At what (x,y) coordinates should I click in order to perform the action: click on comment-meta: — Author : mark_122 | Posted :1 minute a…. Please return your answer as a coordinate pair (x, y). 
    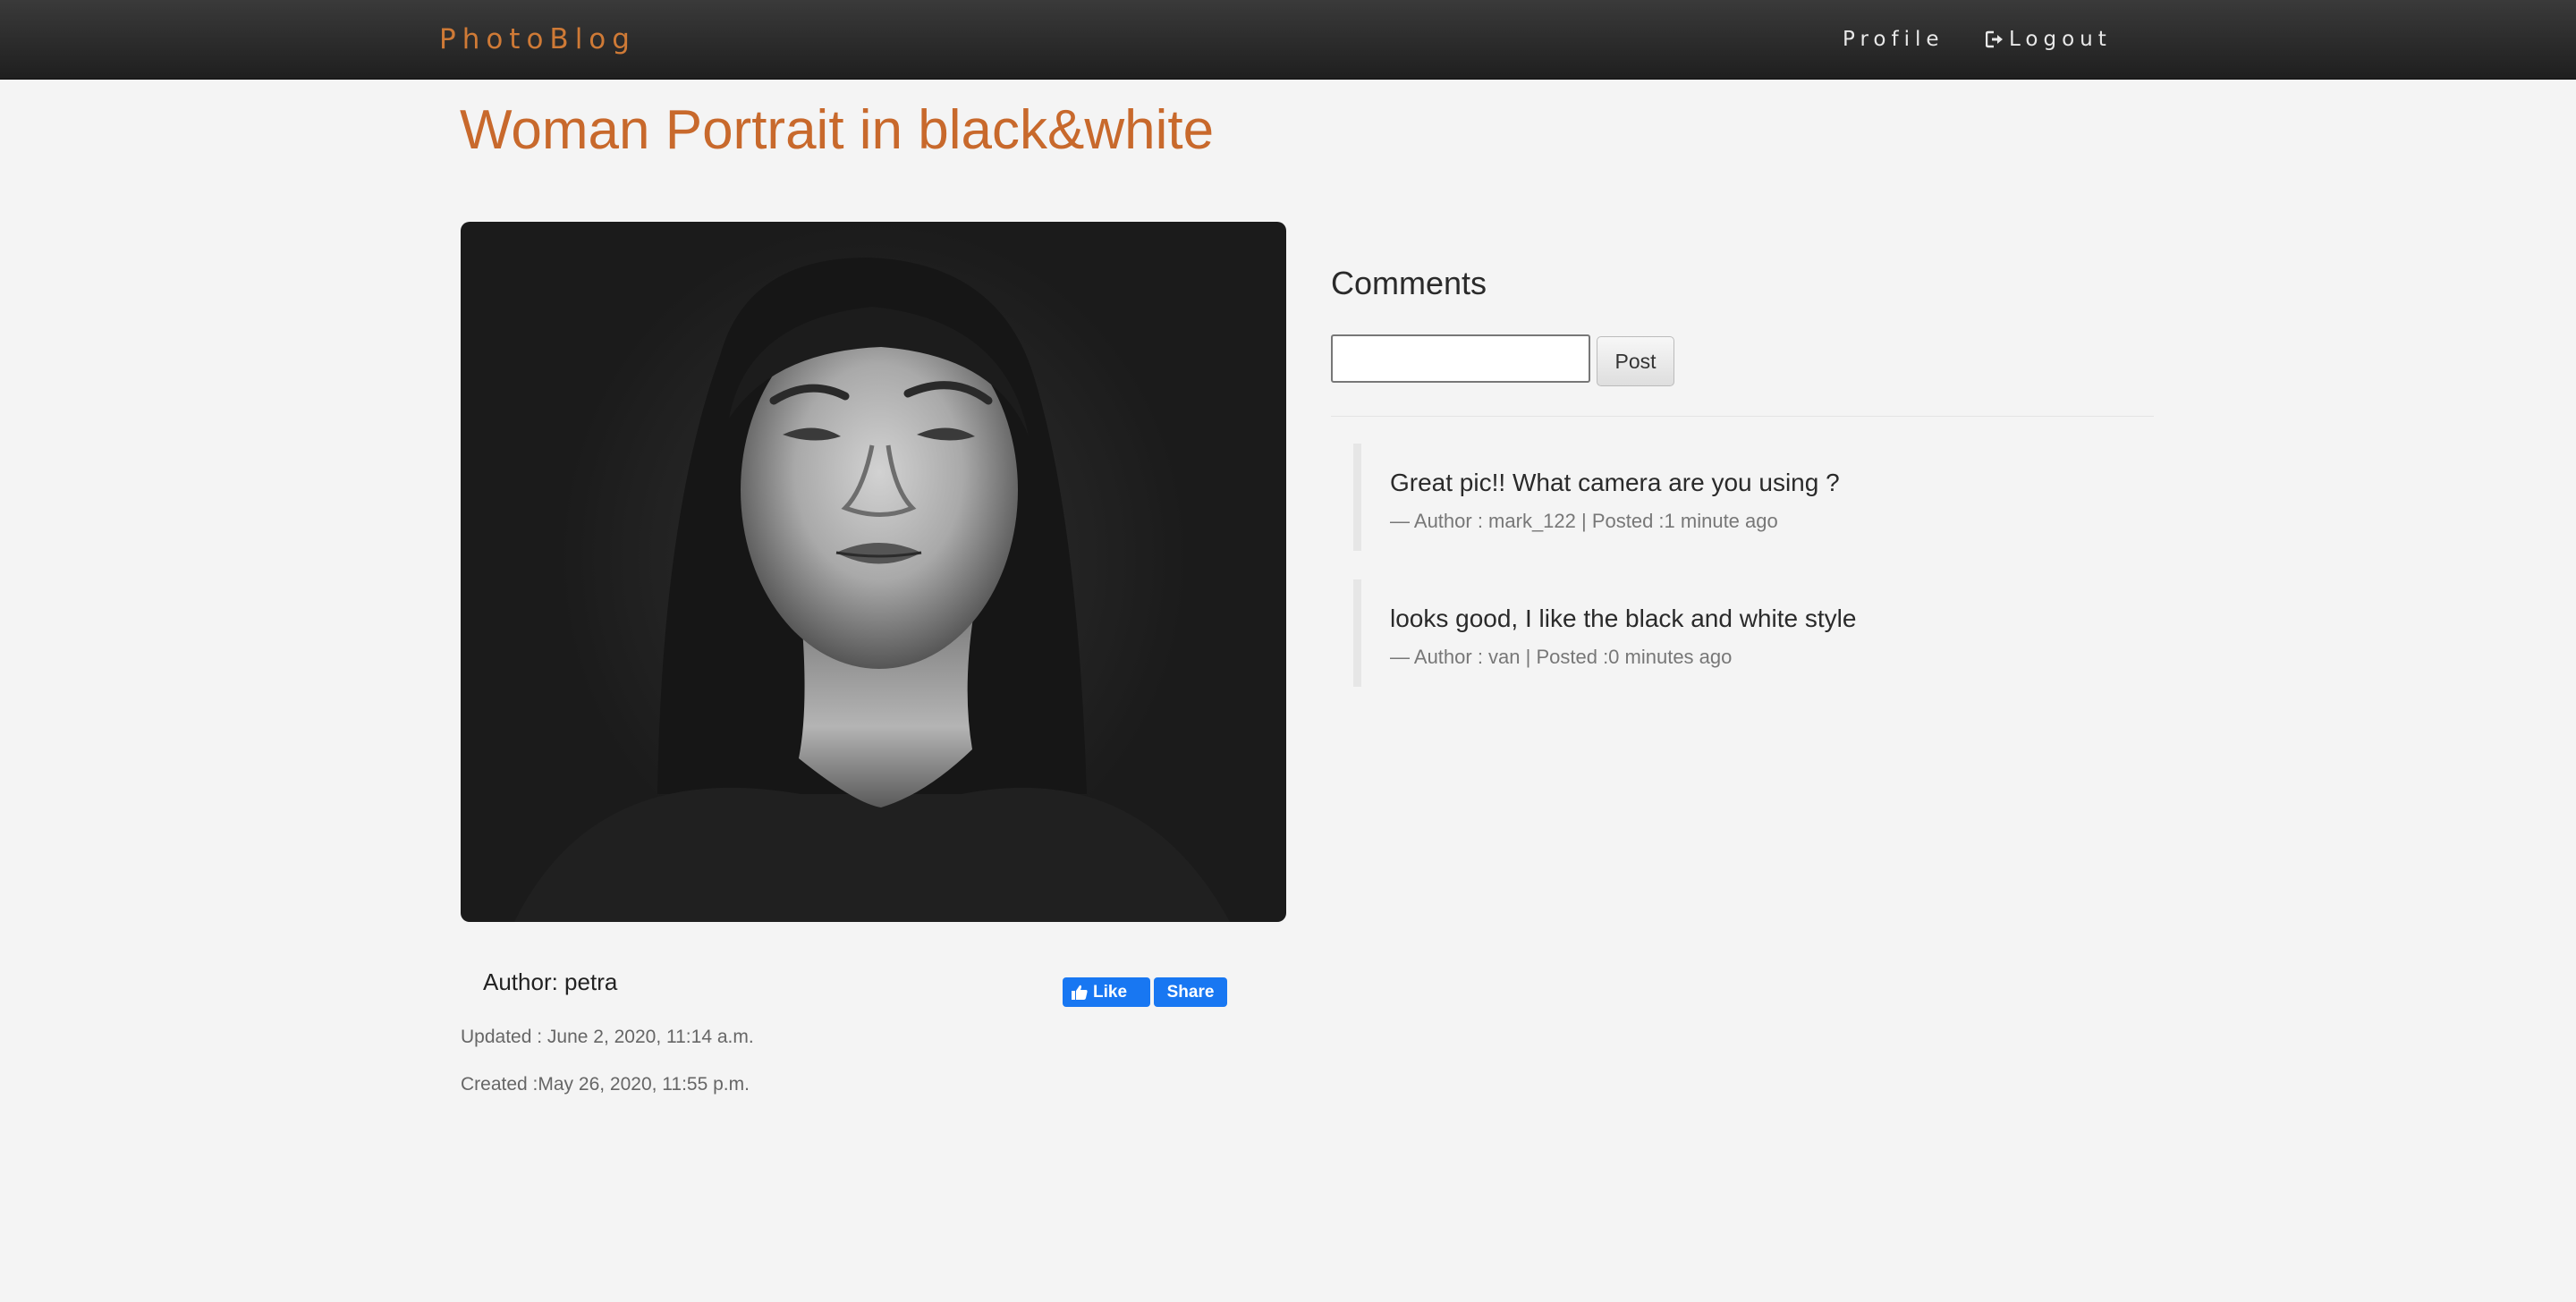
    Looking at the image, I should click on (1584, 521).